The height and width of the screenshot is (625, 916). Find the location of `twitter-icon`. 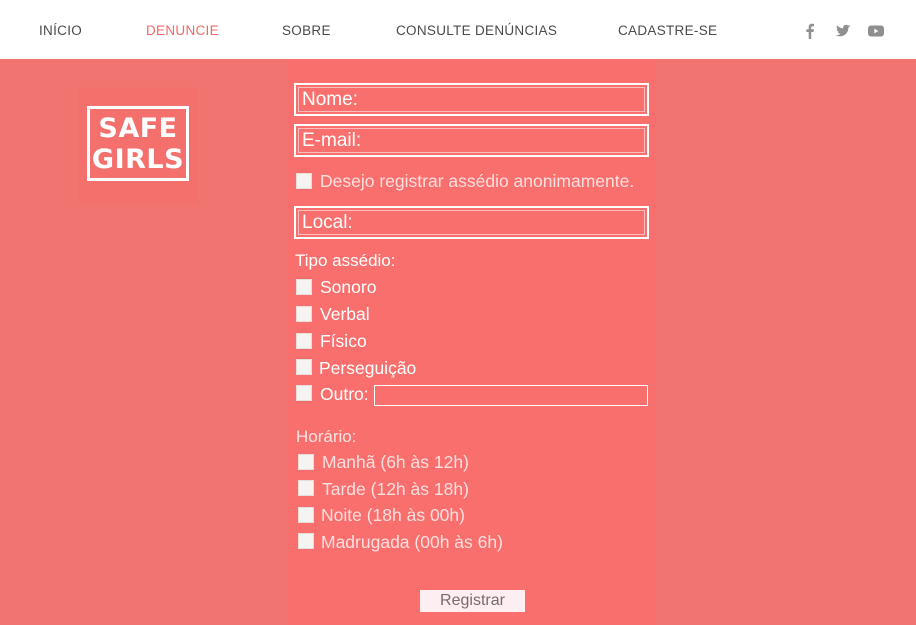

twitter-icon is located at coordinates (843, 31).